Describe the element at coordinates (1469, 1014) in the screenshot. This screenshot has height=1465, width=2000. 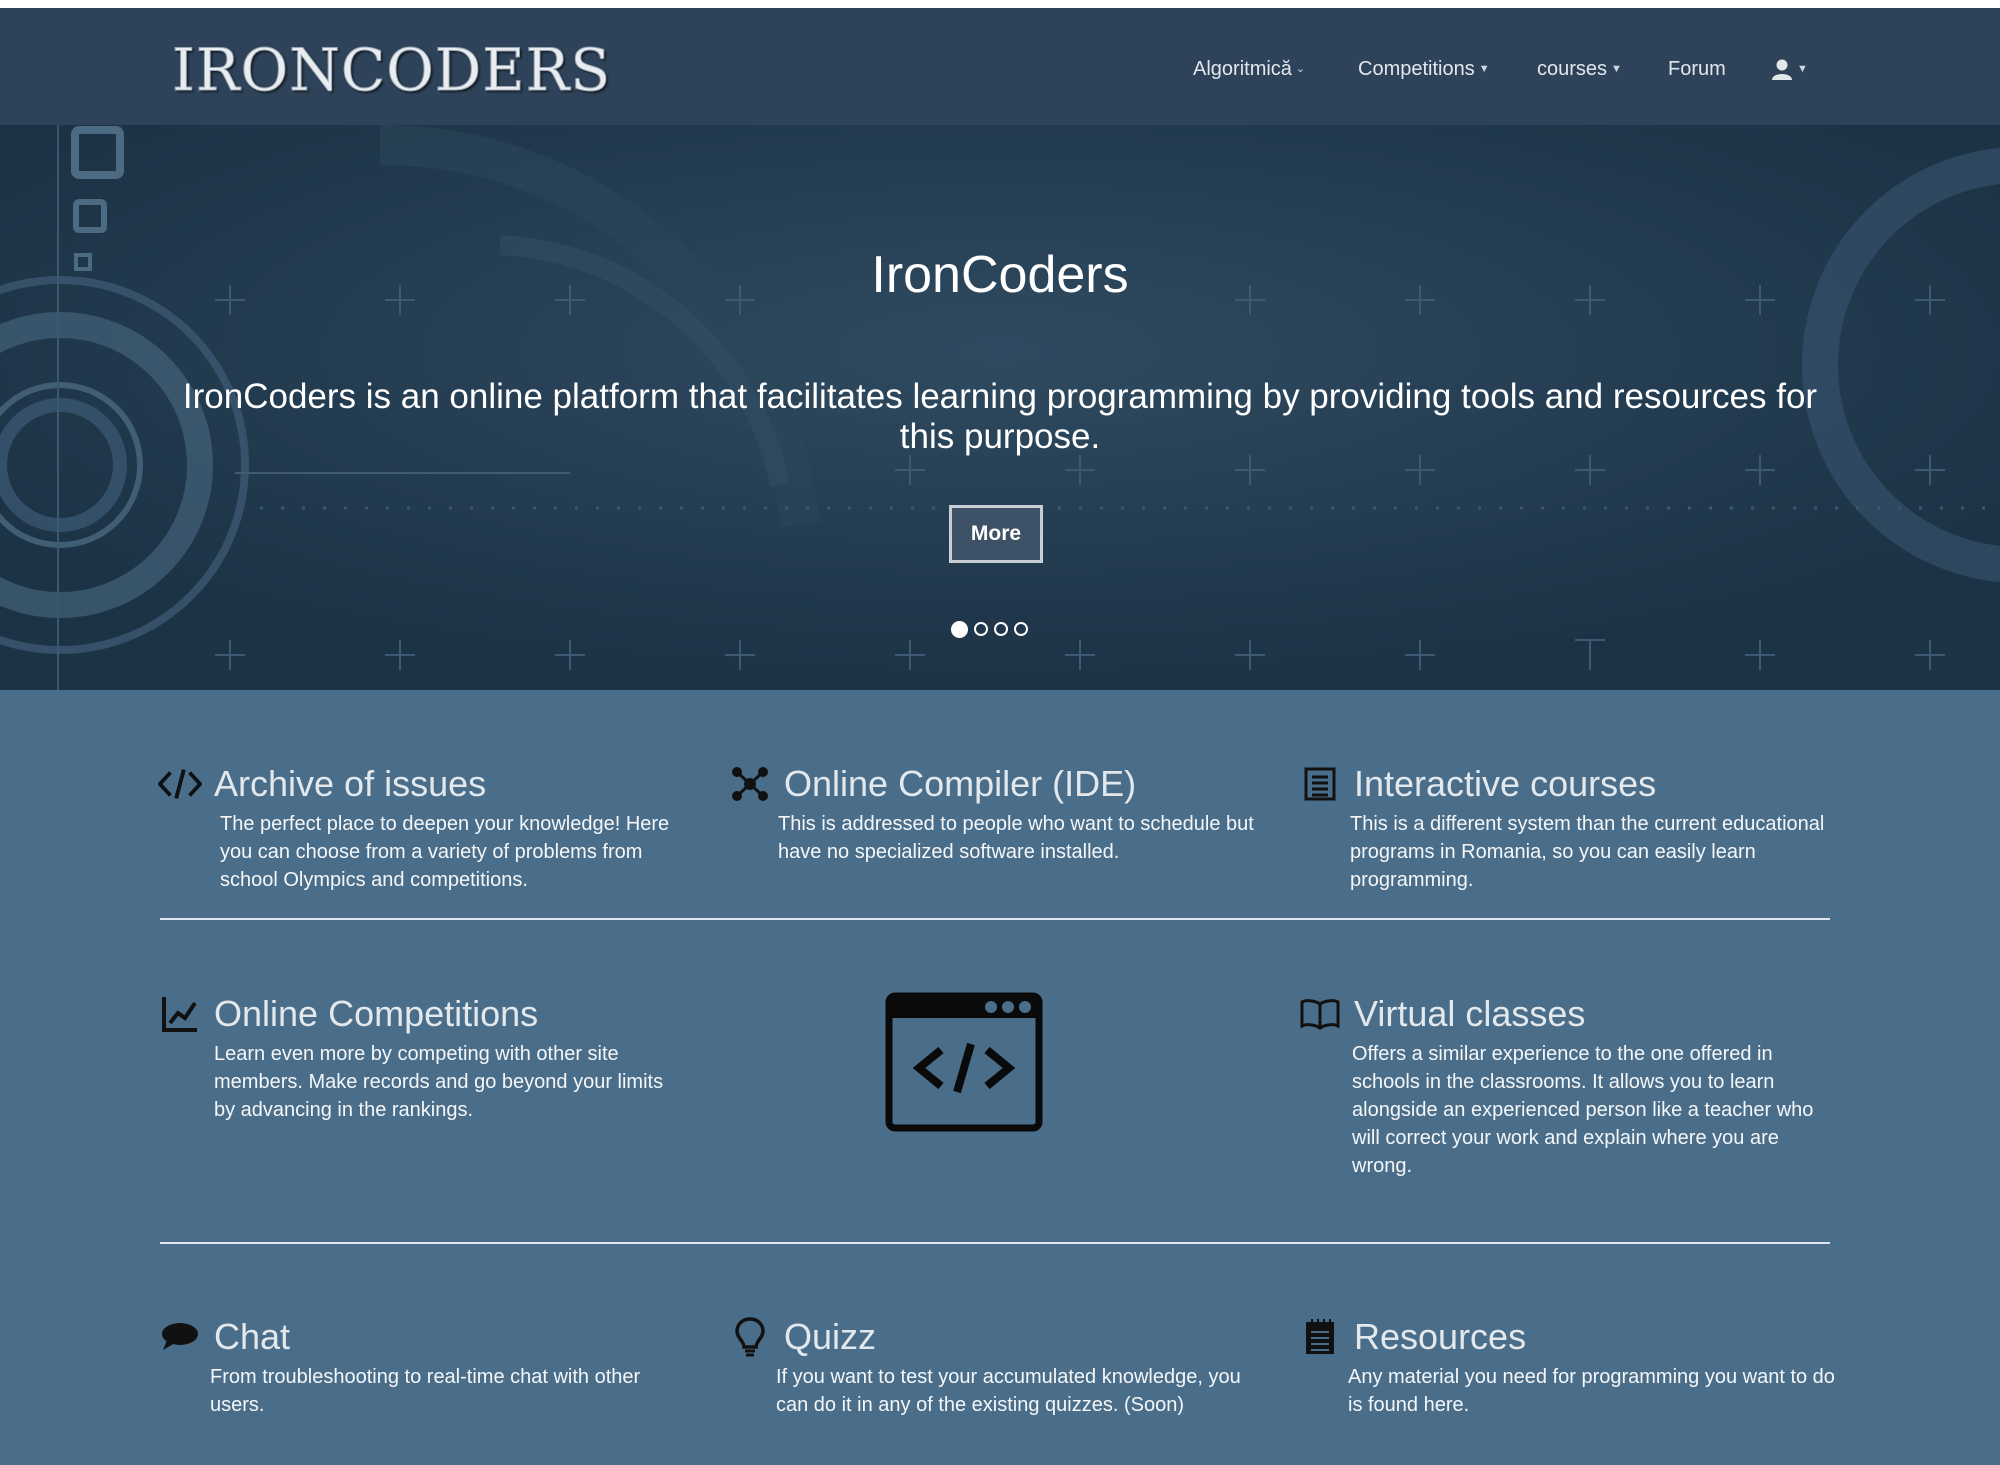
I see `feature-title: Virtual classes` at that location.